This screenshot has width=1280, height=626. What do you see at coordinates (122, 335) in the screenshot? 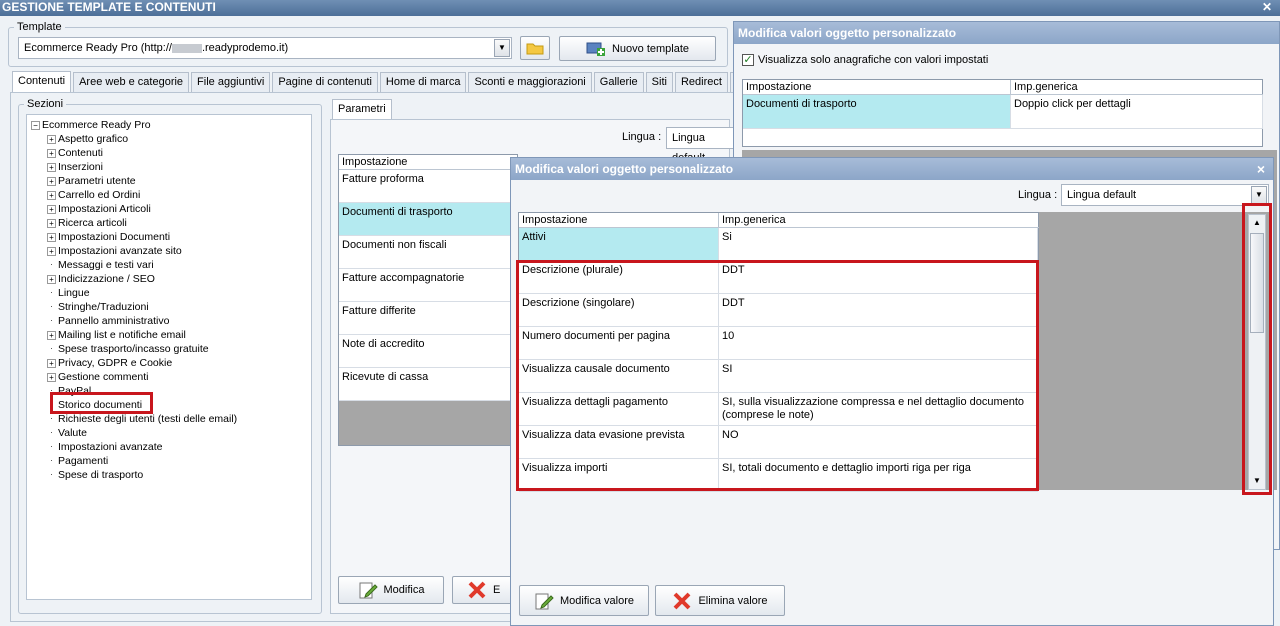
I see `tree-item-label: Mailing list e notifiche email` at bounding box center [122, 335].